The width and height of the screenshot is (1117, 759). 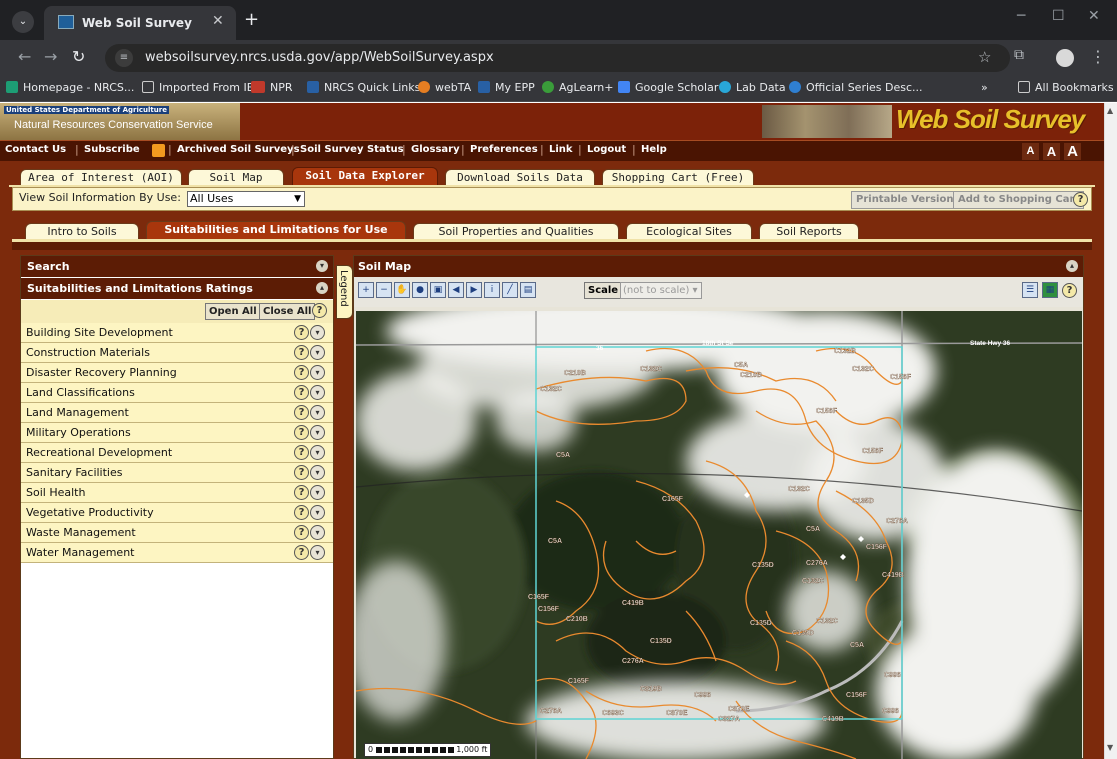 What do you see at coordinates (140, 23) in the screenshot?
I see `browser-tab-active: Web Soil Survey ✕` at bounding box center [140, 23].